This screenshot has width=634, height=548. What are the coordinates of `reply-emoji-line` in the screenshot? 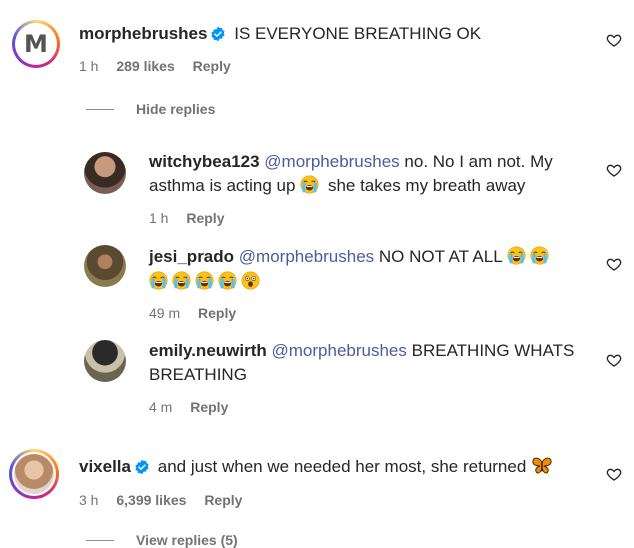 It's located at (206, 282).